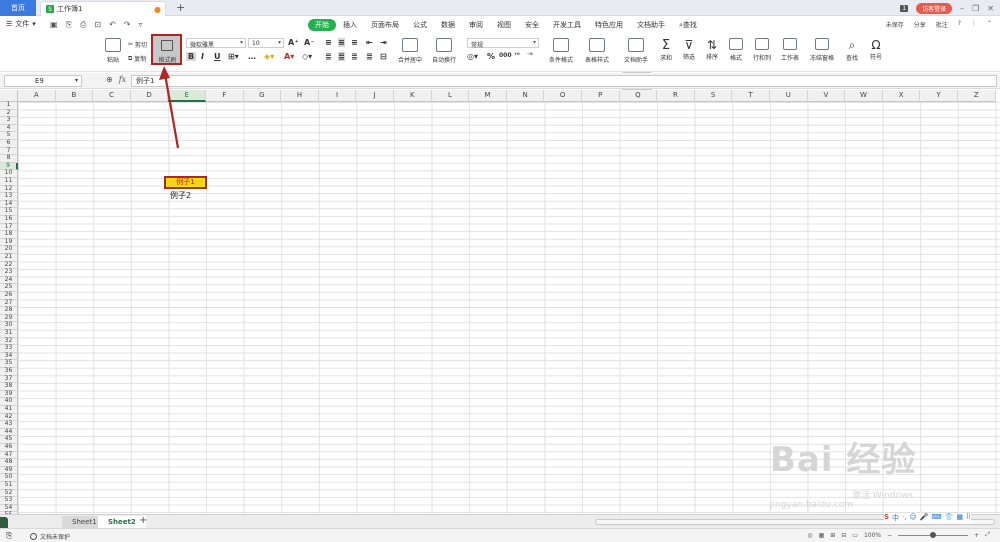 The image size is (1000, 542). What do you see at coordinates (448, 25) in the screenshot?
I see `tab-data: 数据` at bounding box center [448, 25].